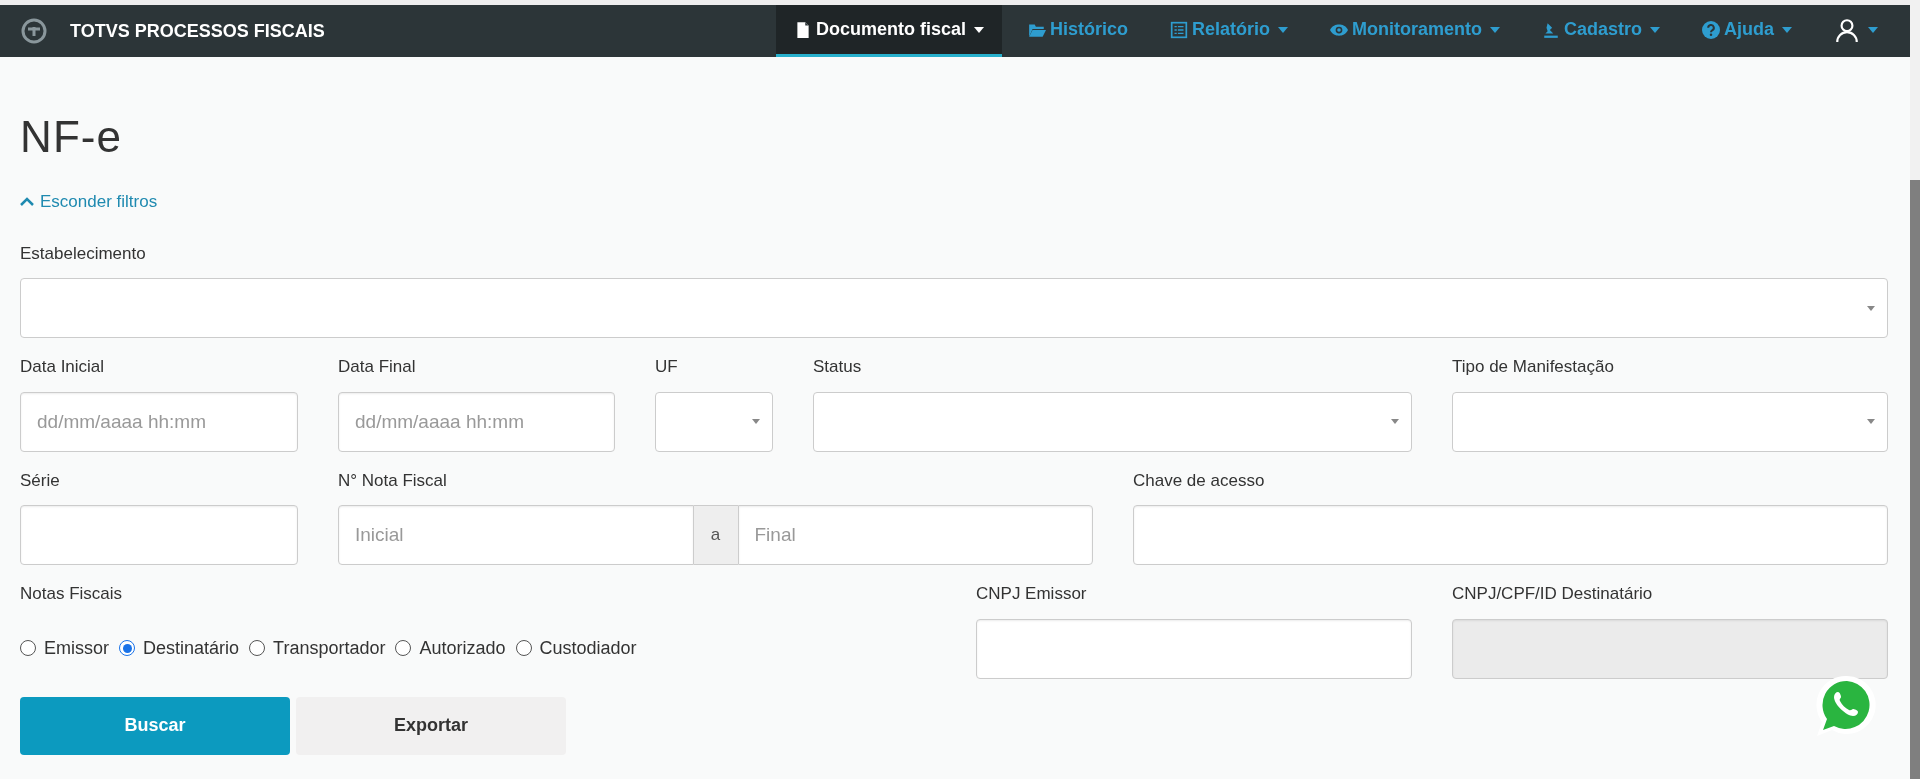  I want to click on nav-menu-item: Ajuda, so click(1747, 31).